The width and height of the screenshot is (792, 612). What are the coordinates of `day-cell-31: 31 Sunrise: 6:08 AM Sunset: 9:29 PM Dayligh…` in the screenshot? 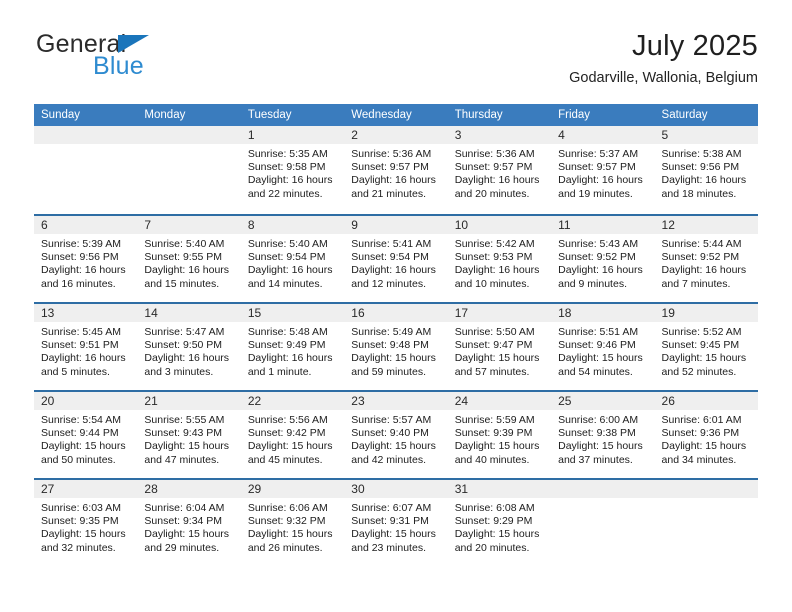 It's located at (499, 523).